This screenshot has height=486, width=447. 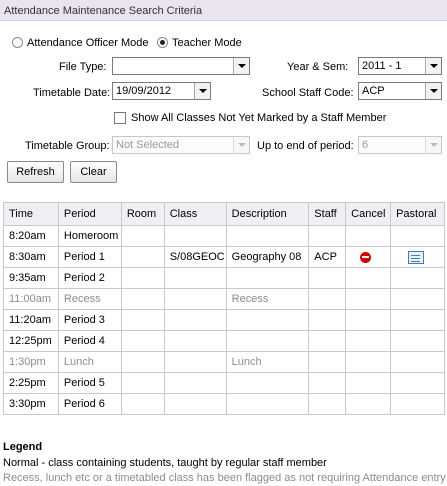 What do you see at coordinates (67, 146) in the screenshot?
I see `timetable-group-label: Timetable Group:` at bounding box center [67, 146].